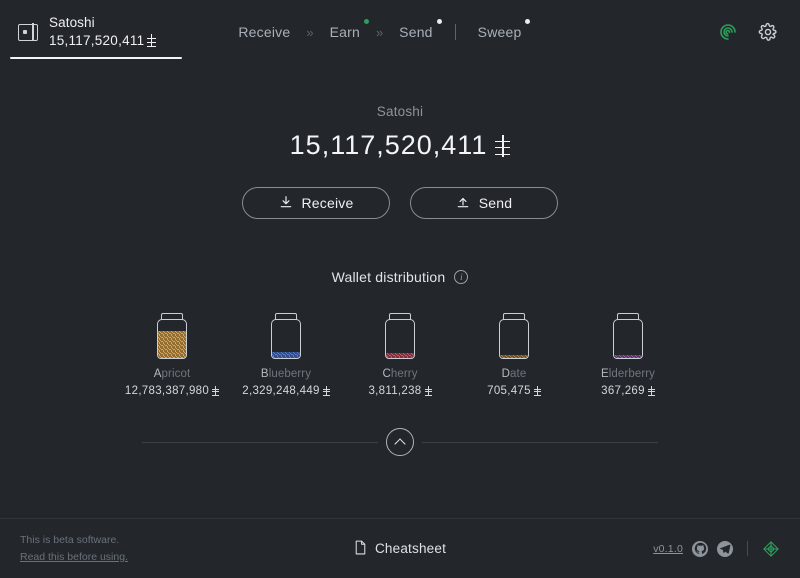  I want to click on jar-item: Blueberry 2,329,248,449, so click(286, 355).